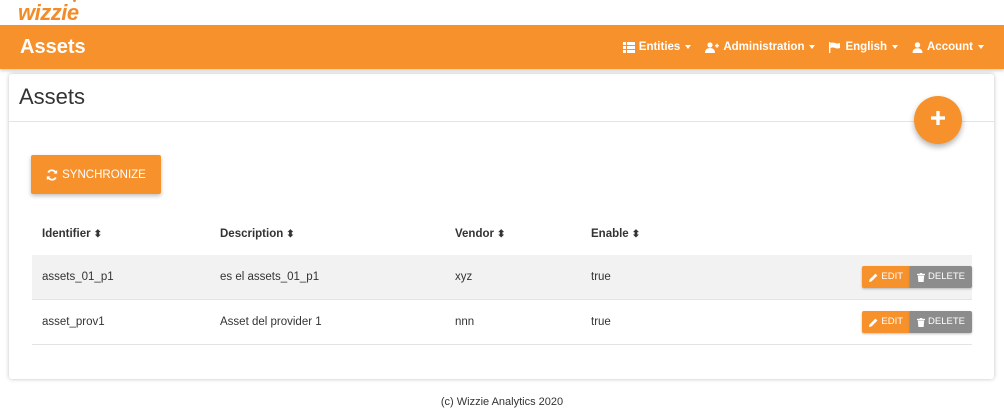 The height and width of the screenshot is (411, 1004). What do you see at coordinates (659, 47) in the screenshot?
I see `nav-entities-label: Entities` at bounding box center [659, 47].